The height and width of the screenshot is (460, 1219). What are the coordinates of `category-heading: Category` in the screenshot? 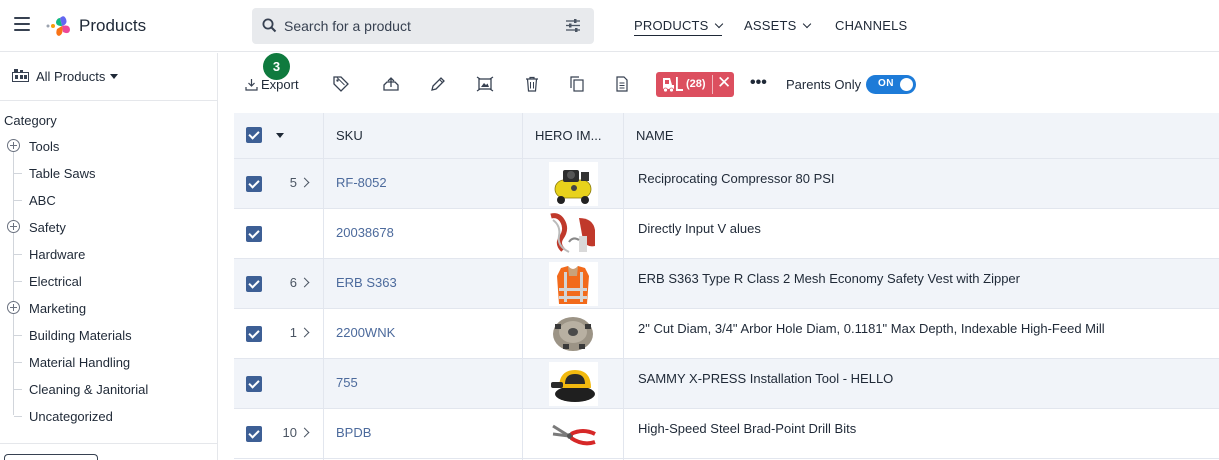 It's located at (30, 120).